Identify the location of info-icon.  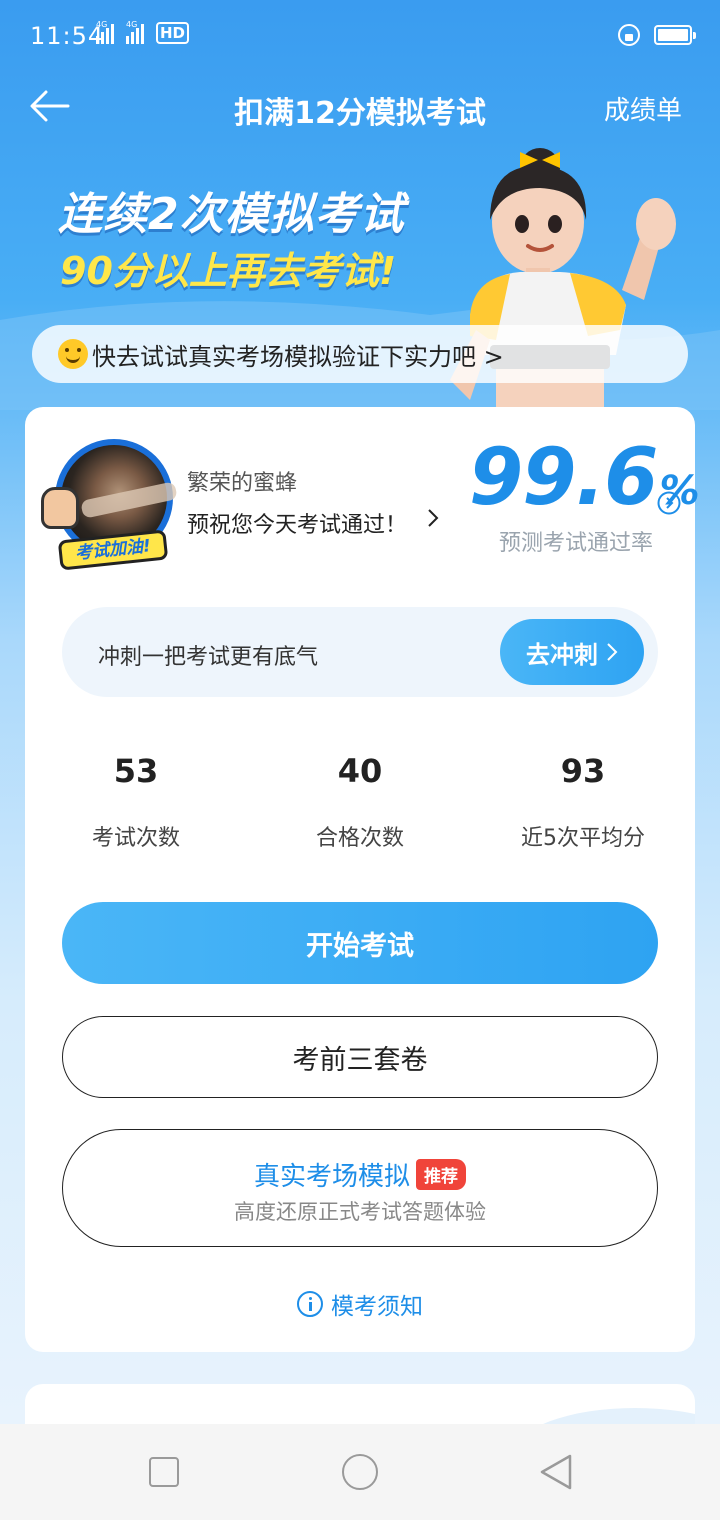
(310, 1304).